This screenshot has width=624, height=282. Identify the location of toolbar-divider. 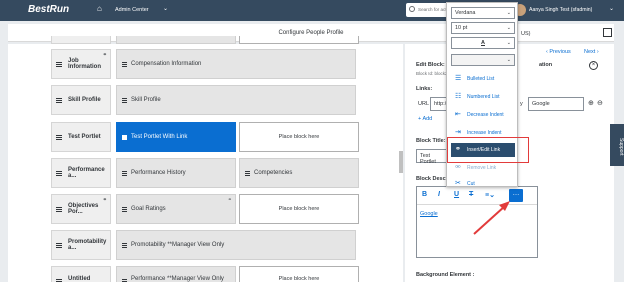
(477, 204).